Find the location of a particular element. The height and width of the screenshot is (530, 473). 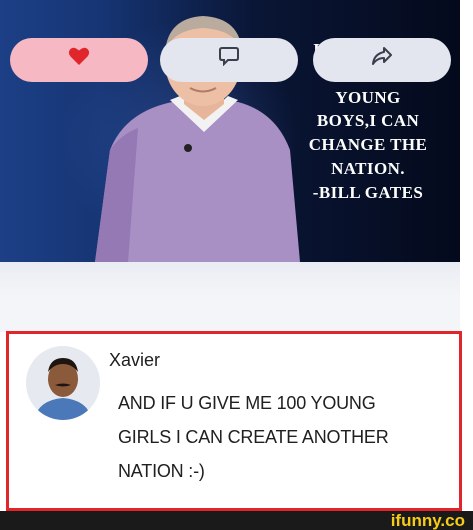

blurred-caption-strip is located at coordinates (230, 279).